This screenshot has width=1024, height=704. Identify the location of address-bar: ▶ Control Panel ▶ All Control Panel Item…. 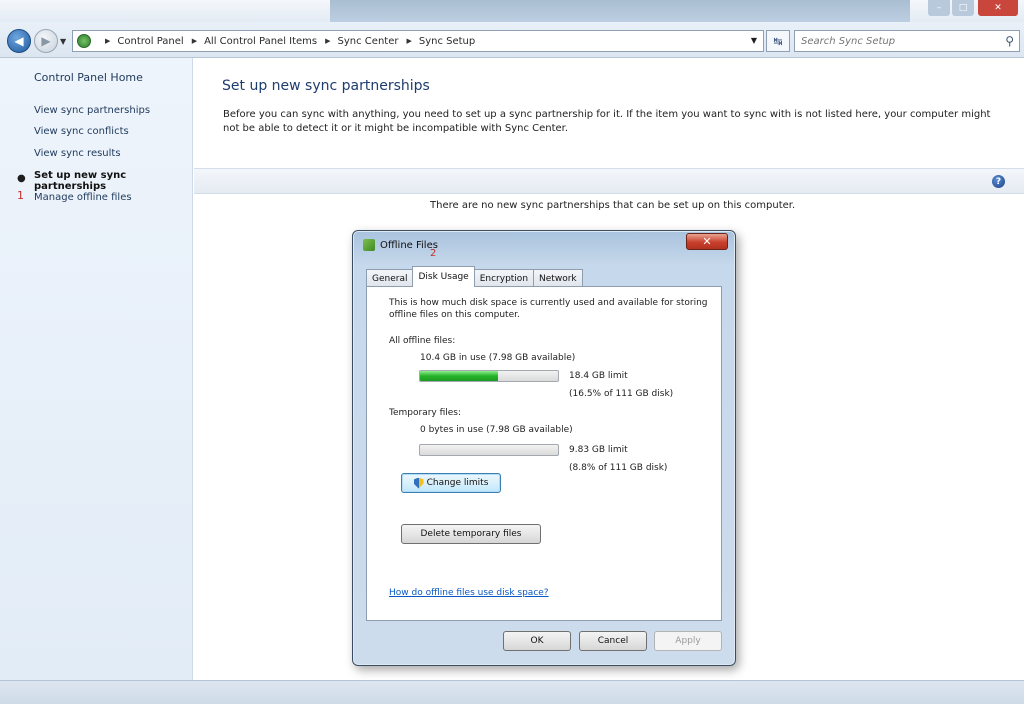
(418, 41).